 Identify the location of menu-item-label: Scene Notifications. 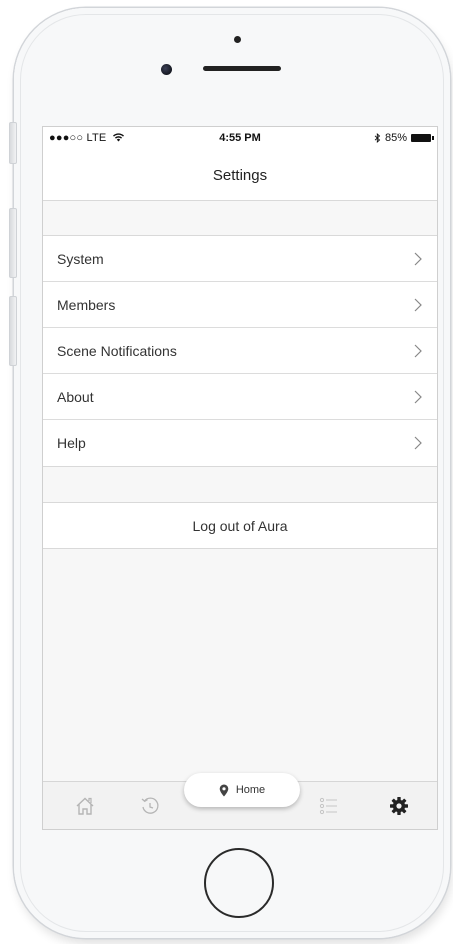
(117, 351).